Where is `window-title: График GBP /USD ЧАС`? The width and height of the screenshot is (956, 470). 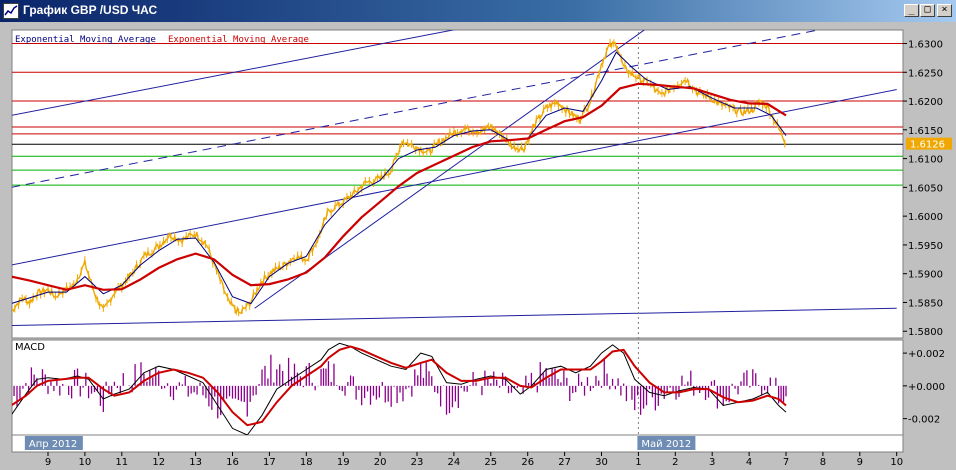
window-title: График GBP /USD ЧАС is located at coordinates (90, 10).